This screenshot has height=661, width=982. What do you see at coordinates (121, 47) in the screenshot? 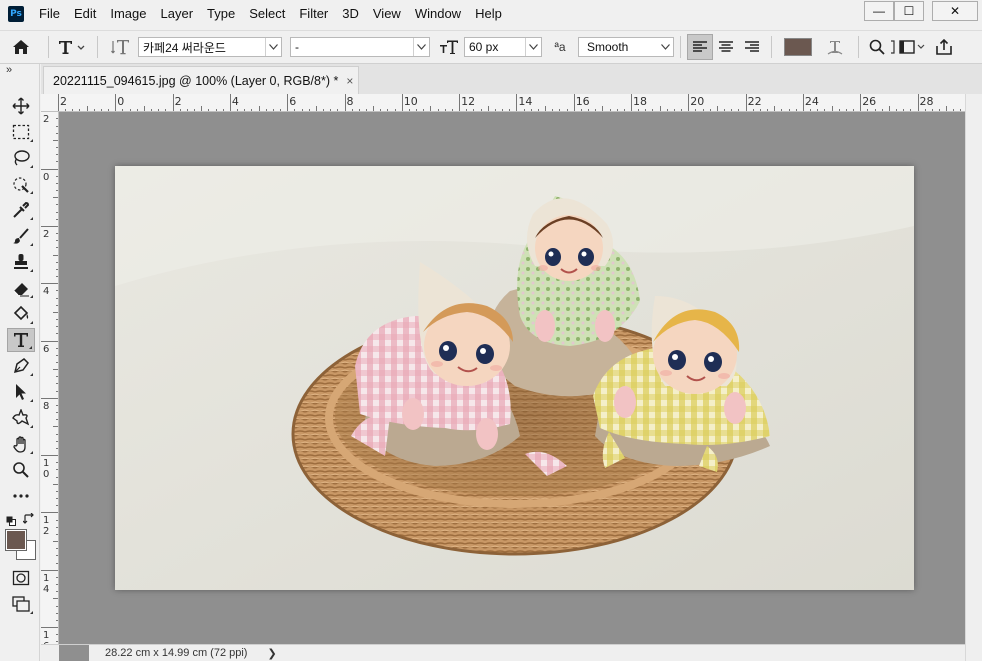
I see `text-orientation-icon` at bounding box center [121, 47].